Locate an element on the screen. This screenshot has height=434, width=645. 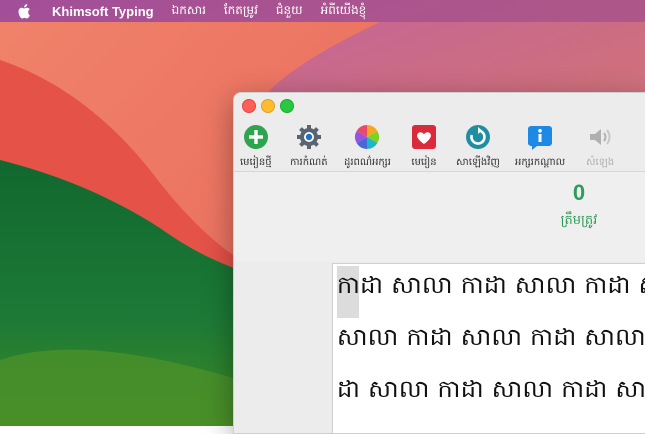
lessons-button: មេរៀន is located at coordinates (424, 146).